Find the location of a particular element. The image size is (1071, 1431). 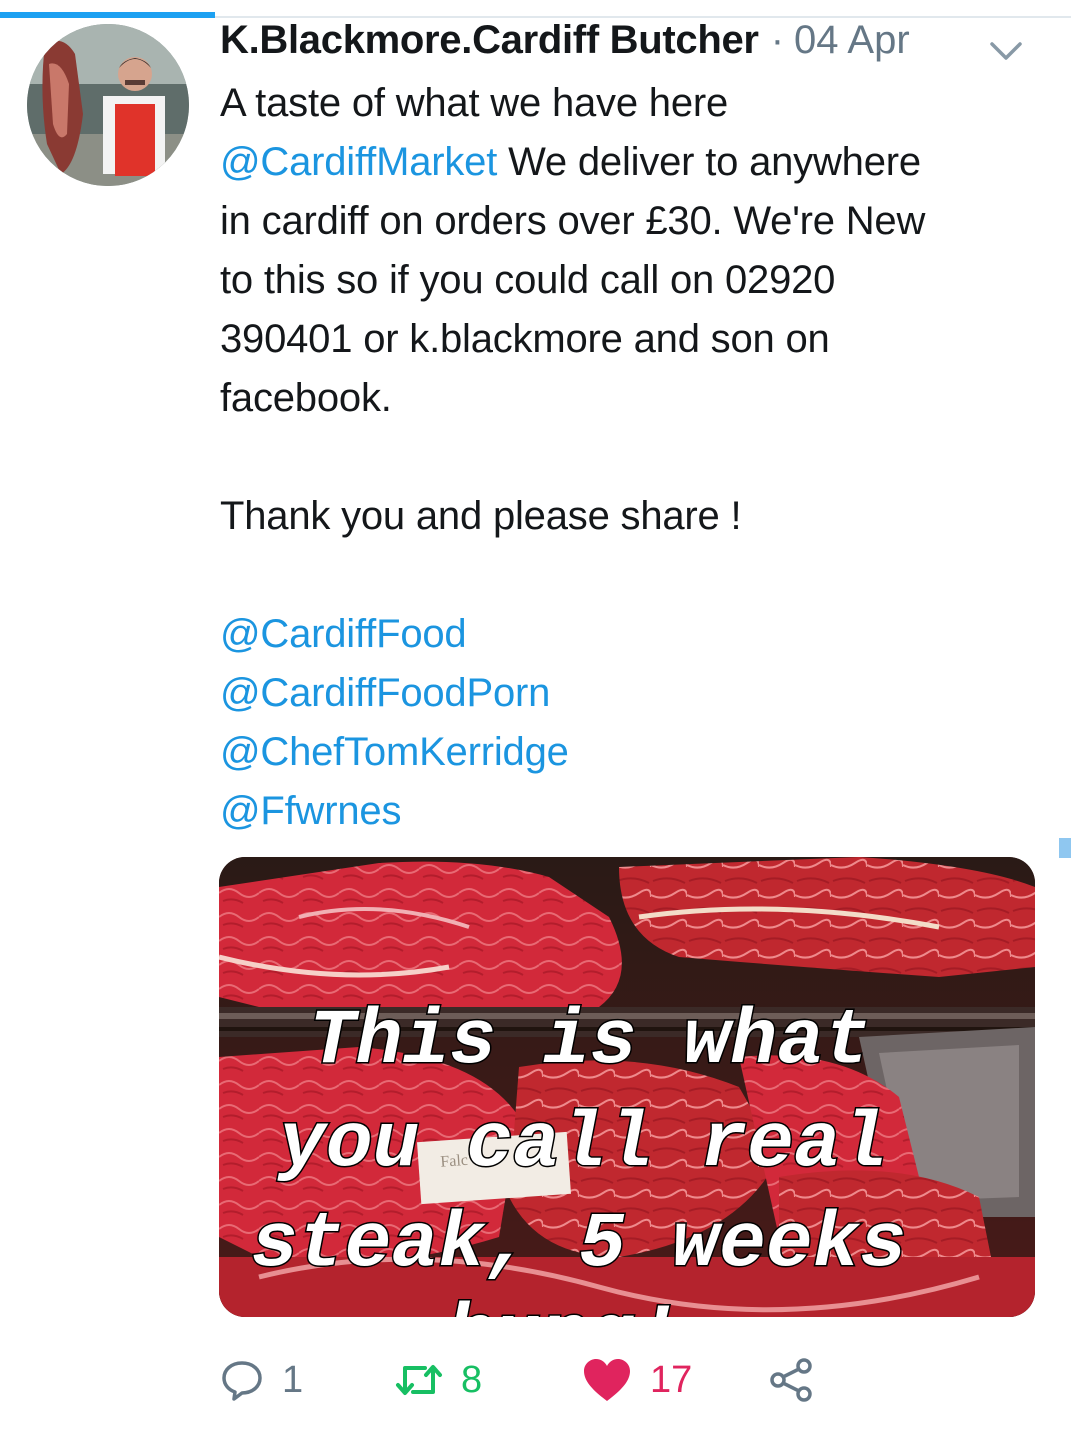

avatar is located at coordinates (108, 105).